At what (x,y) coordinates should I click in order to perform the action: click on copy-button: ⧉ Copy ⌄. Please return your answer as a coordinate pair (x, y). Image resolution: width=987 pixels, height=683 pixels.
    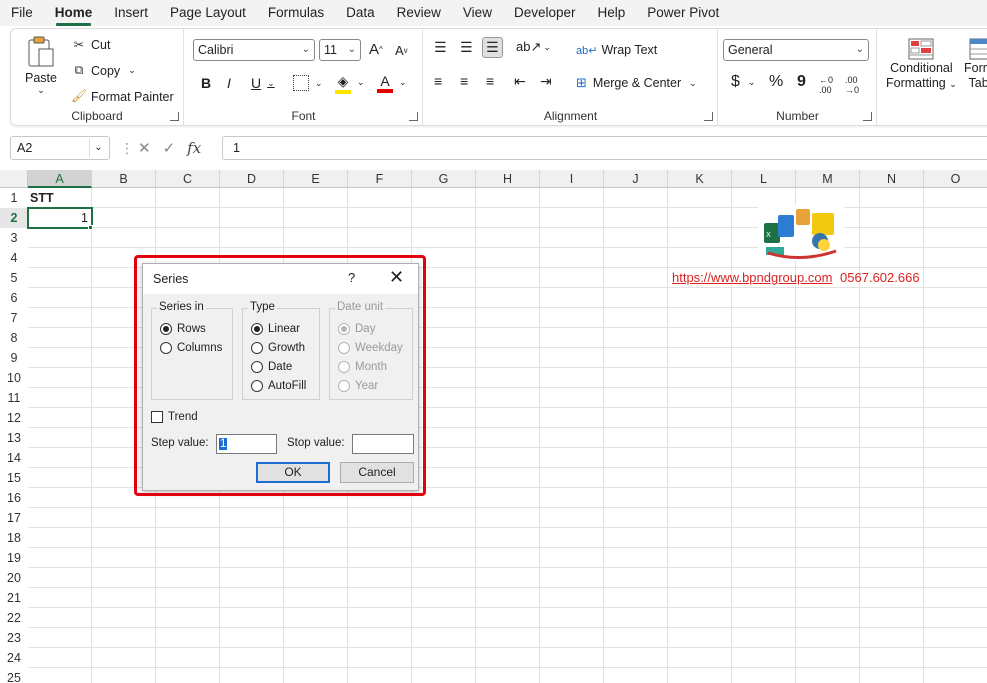
    Looking at the image, I should click on (103, 70).